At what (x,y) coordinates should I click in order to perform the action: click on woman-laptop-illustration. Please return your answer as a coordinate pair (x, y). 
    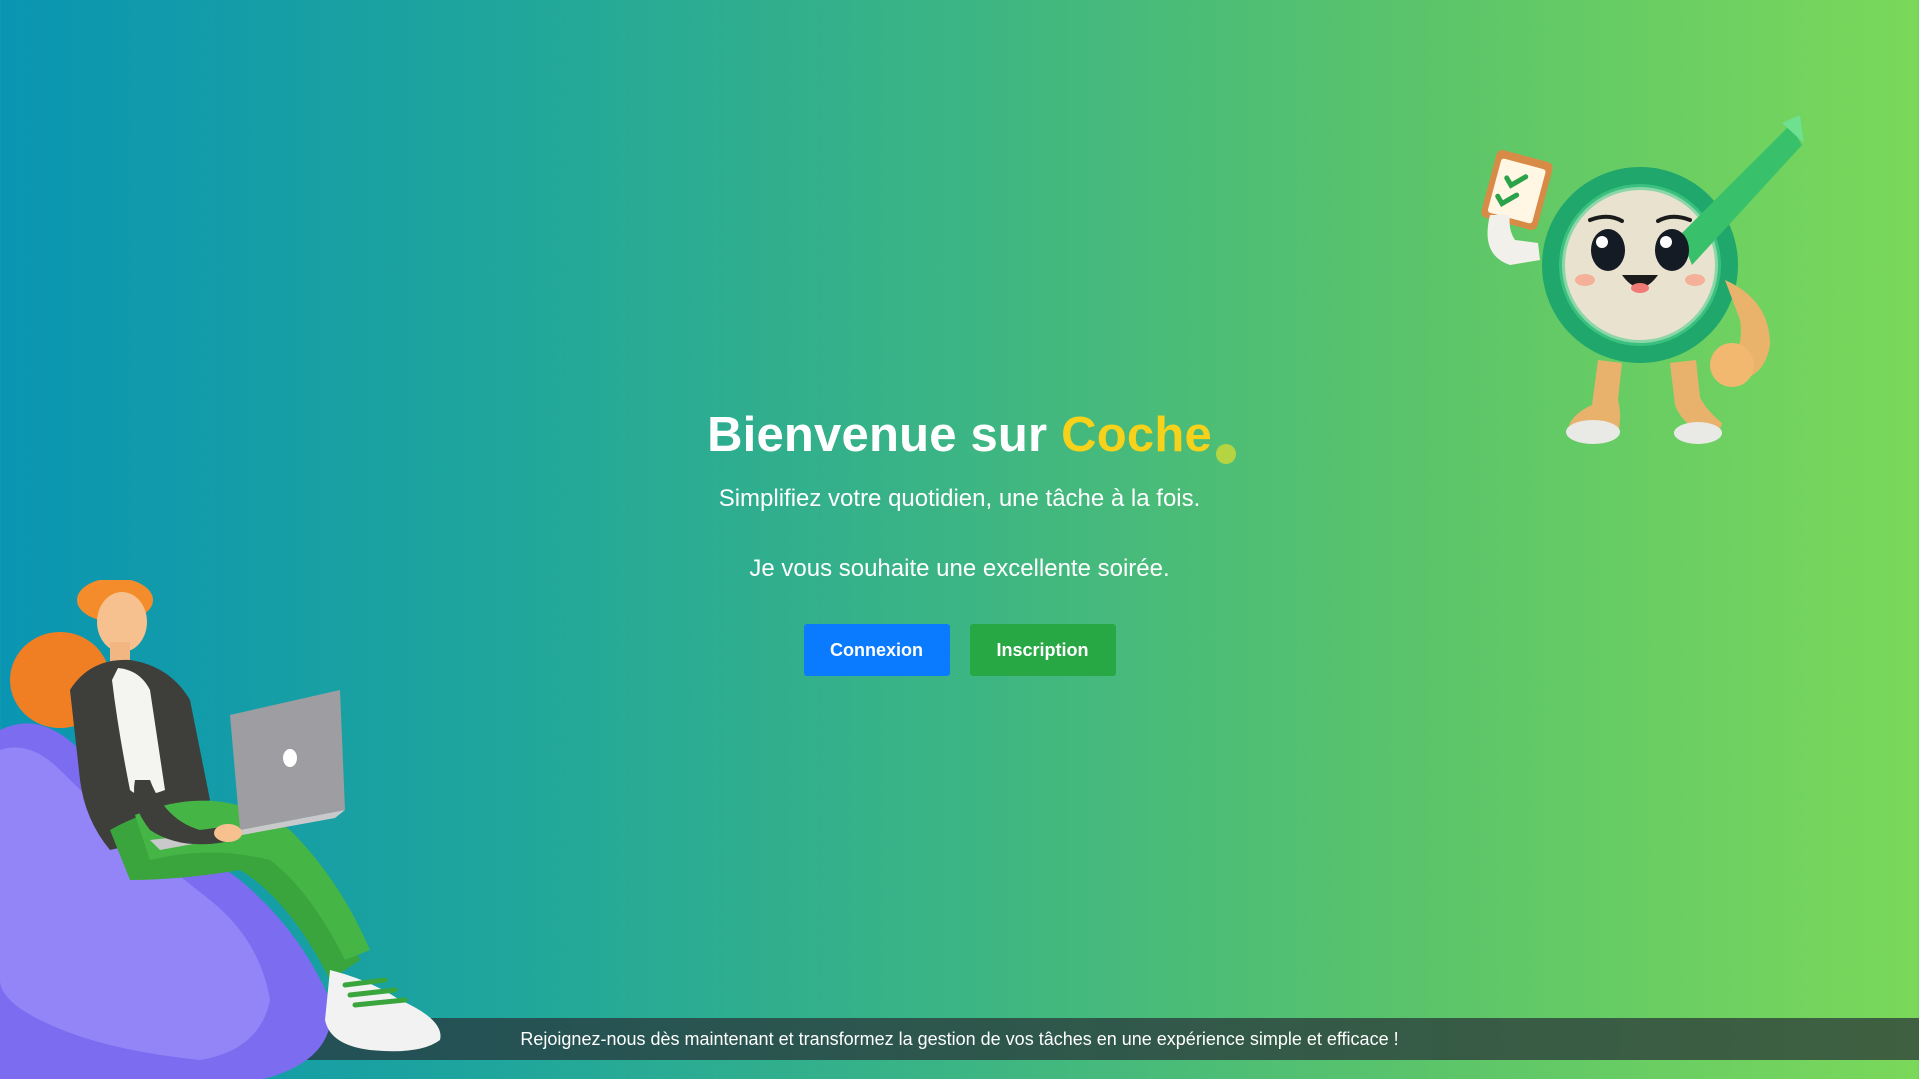
    Looking at the image, I should click on (220, 829).